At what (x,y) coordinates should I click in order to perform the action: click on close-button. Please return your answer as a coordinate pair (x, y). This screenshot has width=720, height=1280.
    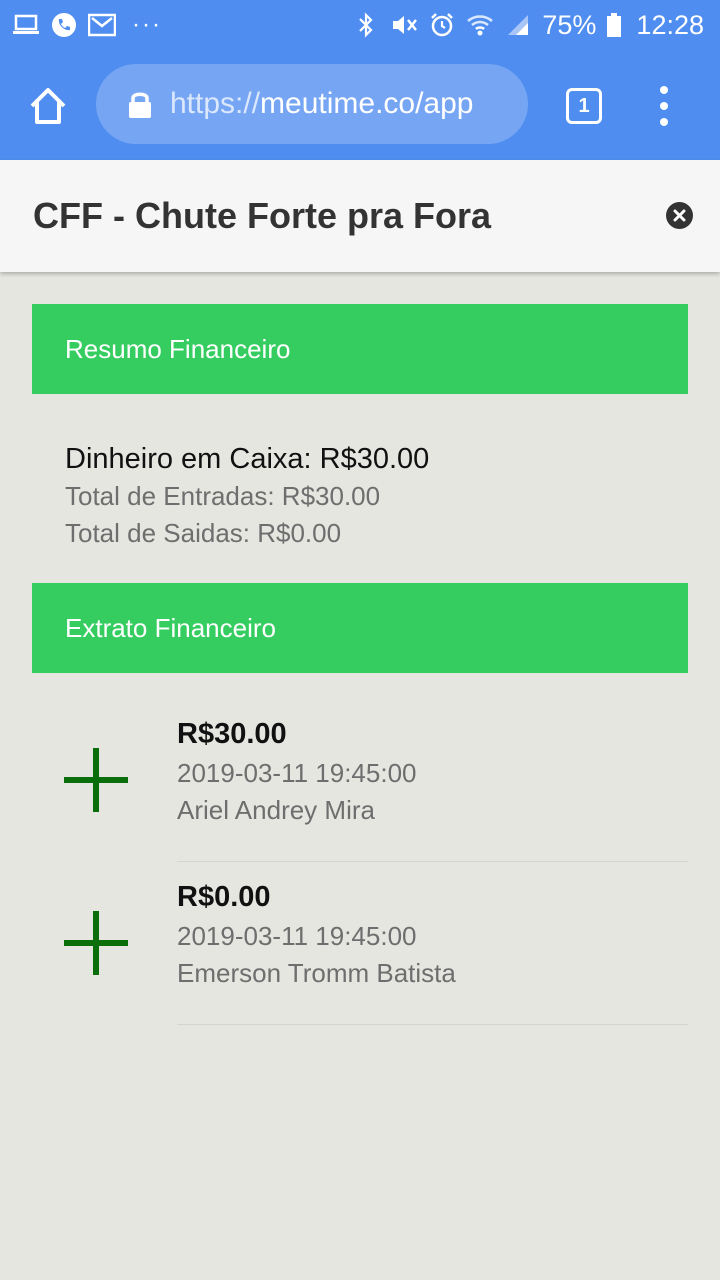
    Looking at the image, I should click on (679, 215).